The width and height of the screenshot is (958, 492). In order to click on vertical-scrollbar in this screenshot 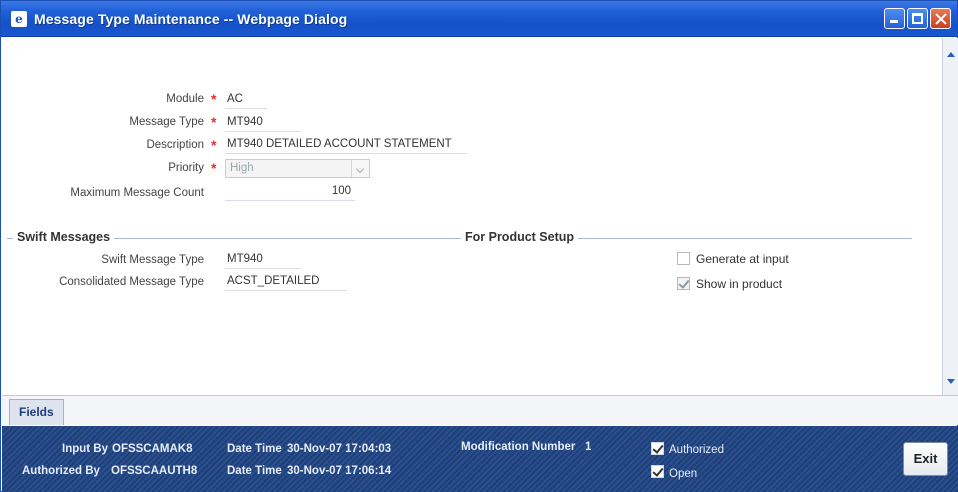, I will do `click(950, 216)`.